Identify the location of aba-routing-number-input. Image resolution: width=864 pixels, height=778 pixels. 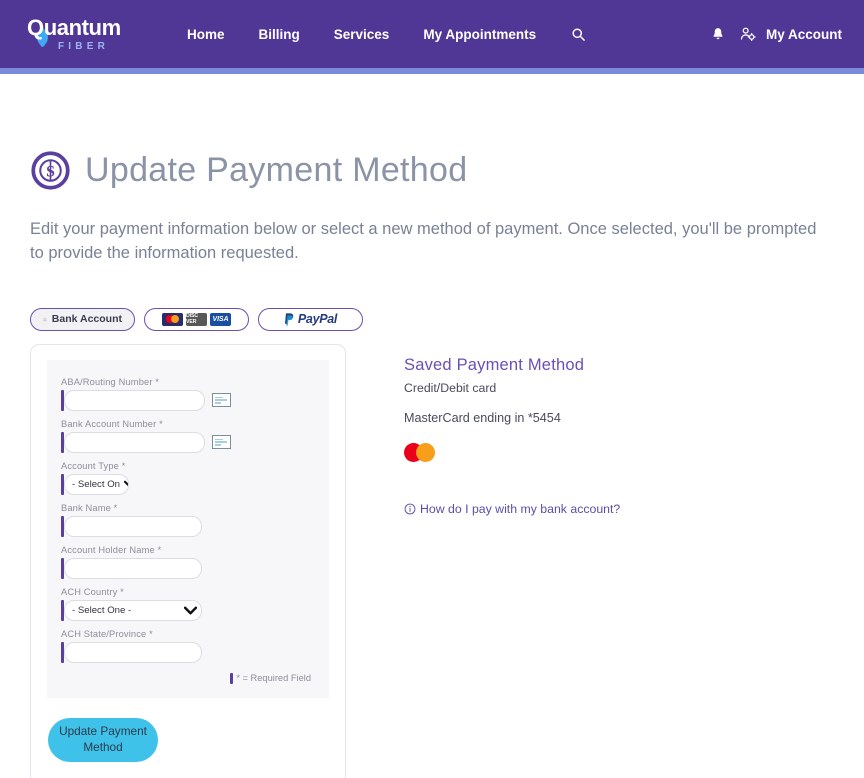
(134, 400).